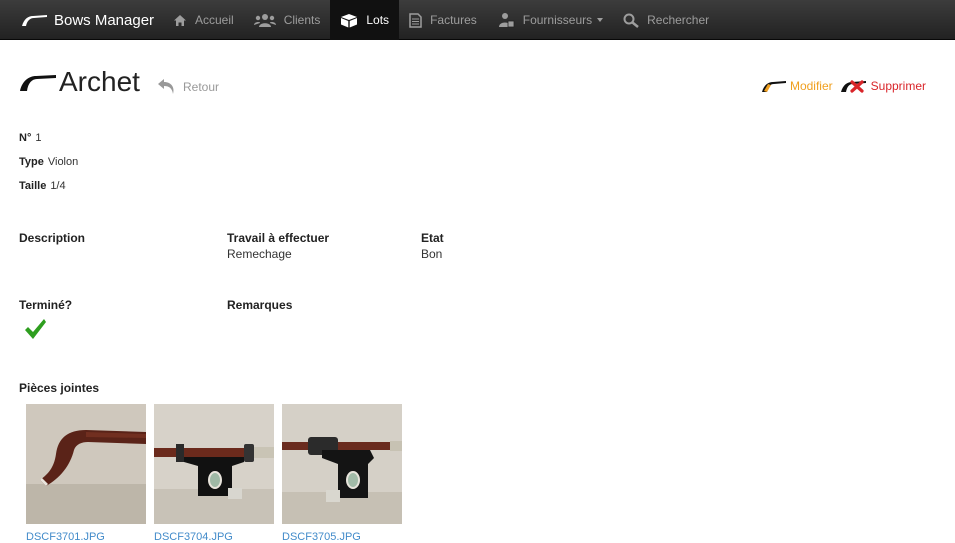 The width and height of the screenshot is (955, 543). What do you see at coordinates (63, 162) in the screenshot?
I see `type-value: Violon` at bounding box center [63, 162].